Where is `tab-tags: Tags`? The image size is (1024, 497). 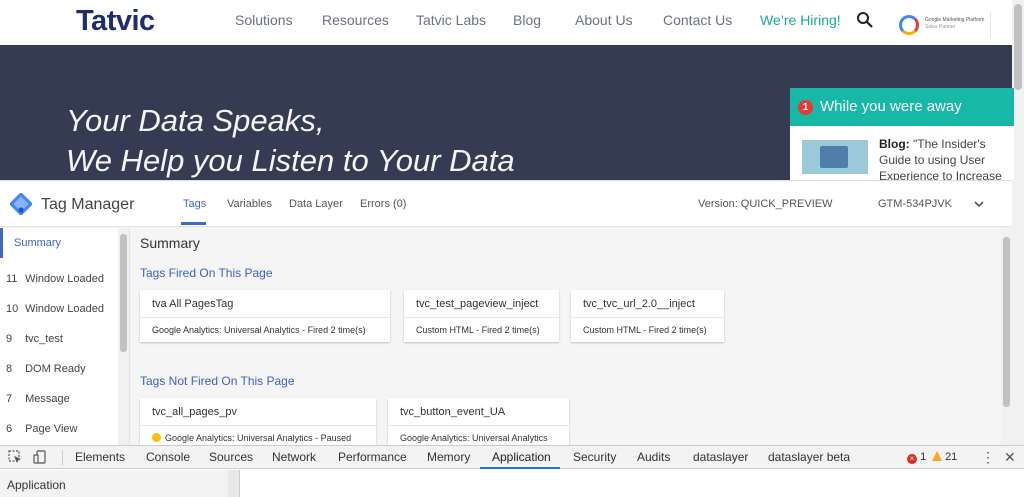 tab-tags: Tags is located at coordinates (194, 204).